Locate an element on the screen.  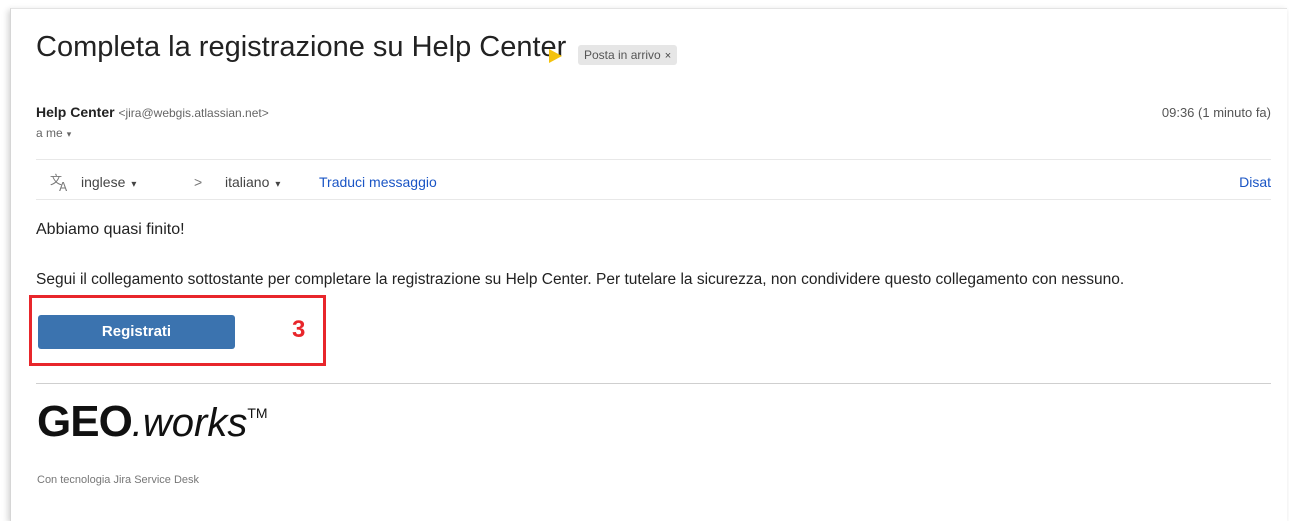
geoworks-logo: GEO.worksTM is located at coordinates (152, 421).